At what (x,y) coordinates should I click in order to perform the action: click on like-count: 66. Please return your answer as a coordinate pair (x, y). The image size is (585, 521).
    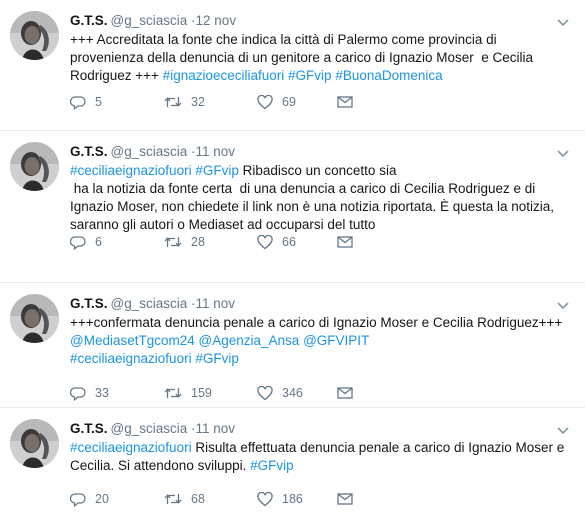
    Looking at the image, I should click on (289, 242).